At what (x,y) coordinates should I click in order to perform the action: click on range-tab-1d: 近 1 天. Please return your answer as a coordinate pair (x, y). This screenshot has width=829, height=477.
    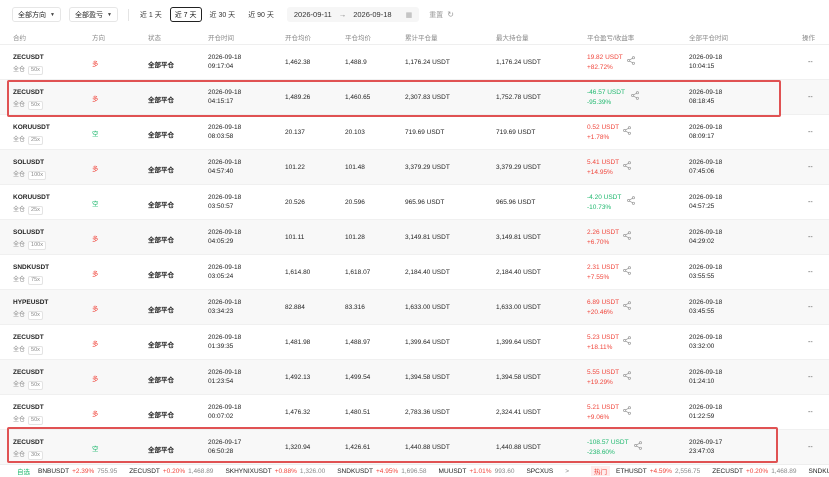
    Looking at the image, I should click on (151, 14).